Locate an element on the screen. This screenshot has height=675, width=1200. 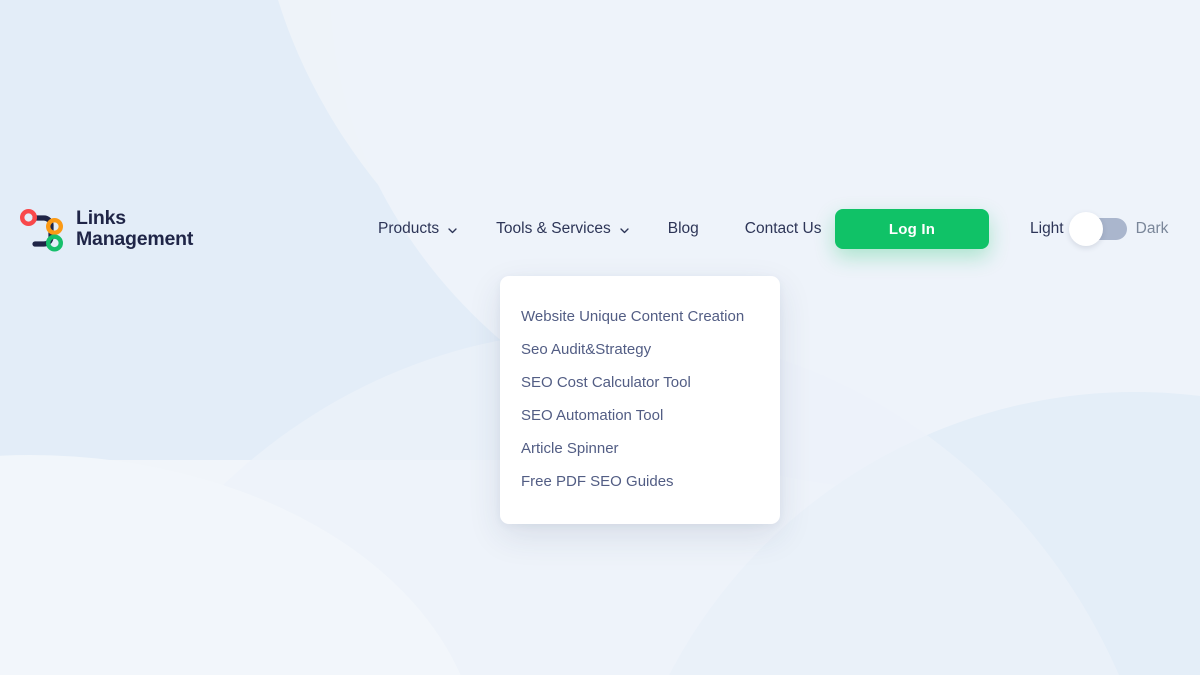
brand-name-line2: Management is located at coordinates (135, 239).